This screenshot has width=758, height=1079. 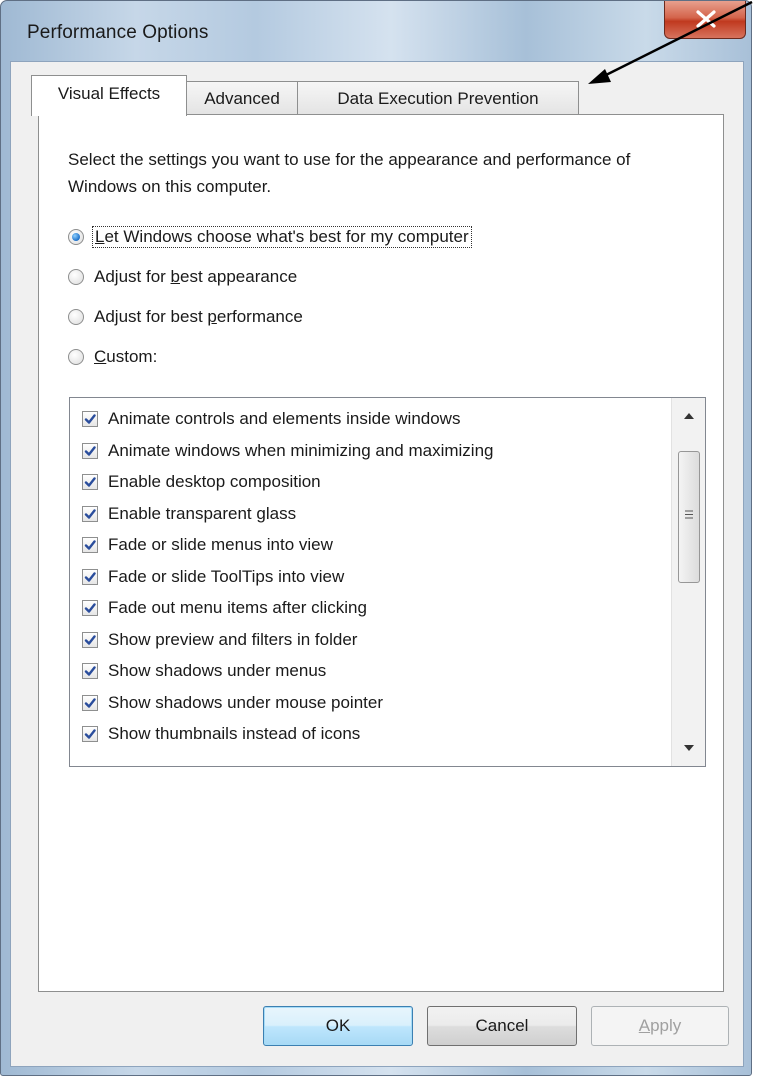 I want to click on radio-custom: Custom:, so click(x=113, y=357).